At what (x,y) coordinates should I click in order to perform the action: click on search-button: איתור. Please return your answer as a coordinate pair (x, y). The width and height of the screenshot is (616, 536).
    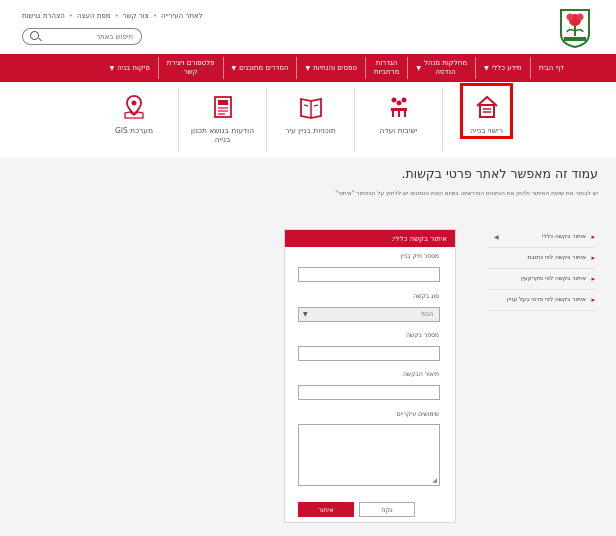
    Looking at the image, I should click on (326, 509).